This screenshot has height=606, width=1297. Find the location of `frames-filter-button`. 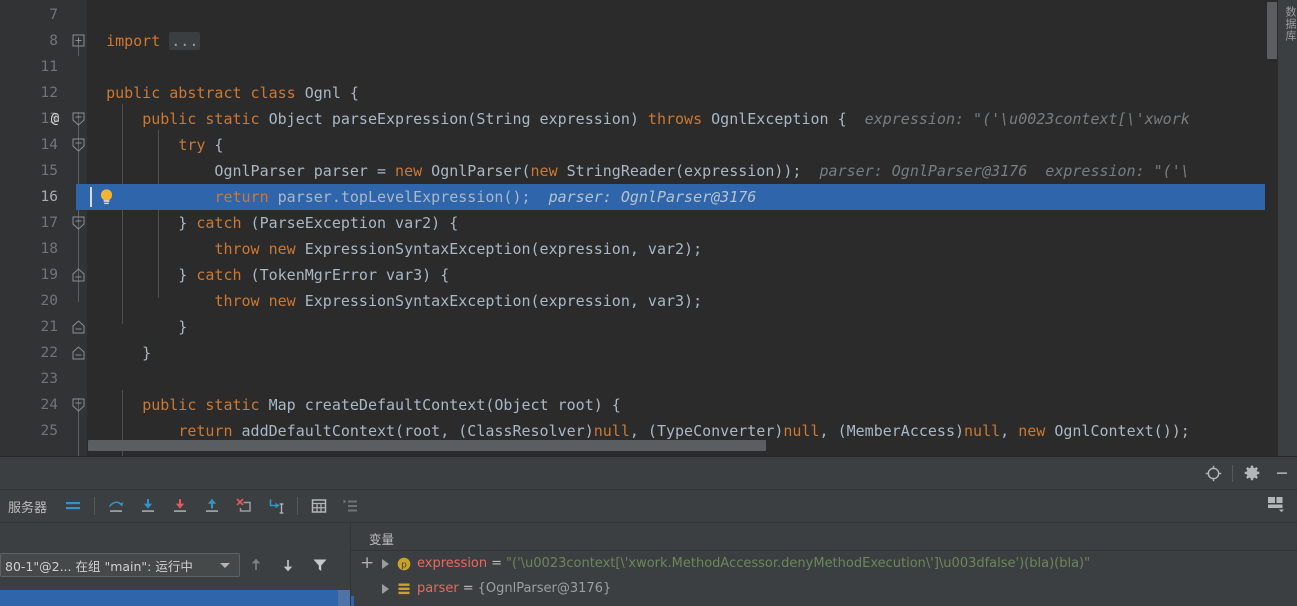

frames-filter-button is located at coordinates (320, 565).